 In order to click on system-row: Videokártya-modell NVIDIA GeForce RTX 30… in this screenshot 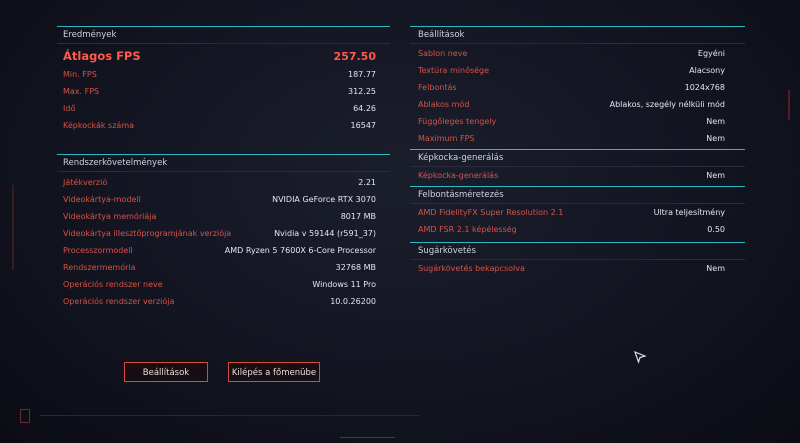, I will do `click(223, 199)`.